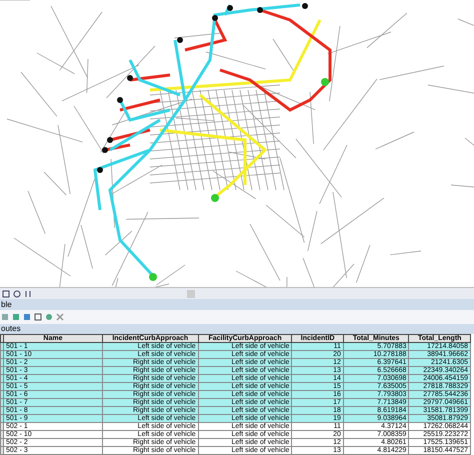 Image resolution: width=474 pixels, height=455 pixels. I want to click on delete-icon, so click(60, 317).